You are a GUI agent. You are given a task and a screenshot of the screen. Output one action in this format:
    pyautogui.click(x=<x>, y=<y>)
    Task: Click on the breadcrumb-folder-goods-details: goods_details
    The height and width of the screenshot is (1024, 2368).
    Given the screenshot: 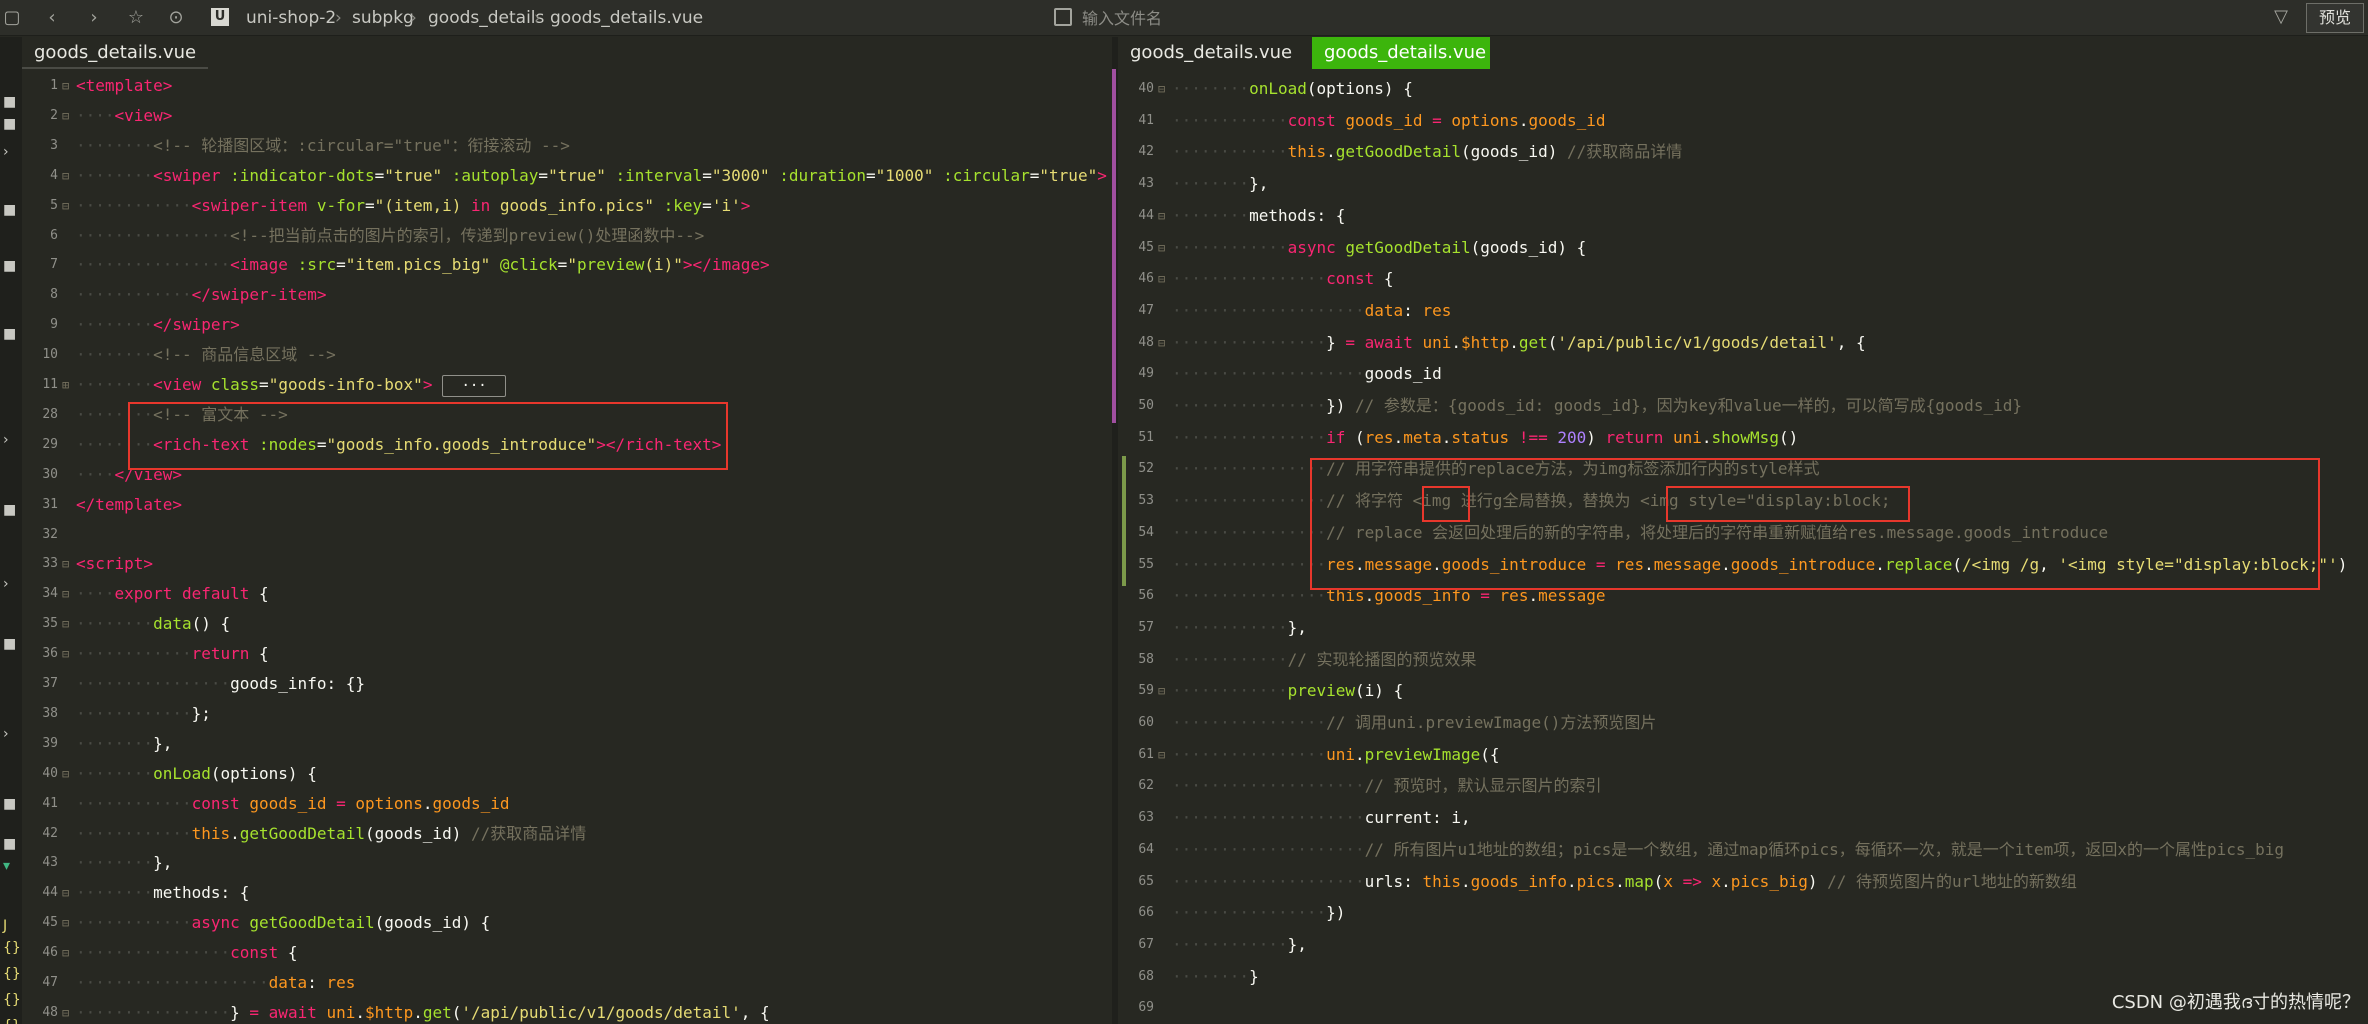 What is the action you would take?
    pyautogui.click(x=486, y=18)
    